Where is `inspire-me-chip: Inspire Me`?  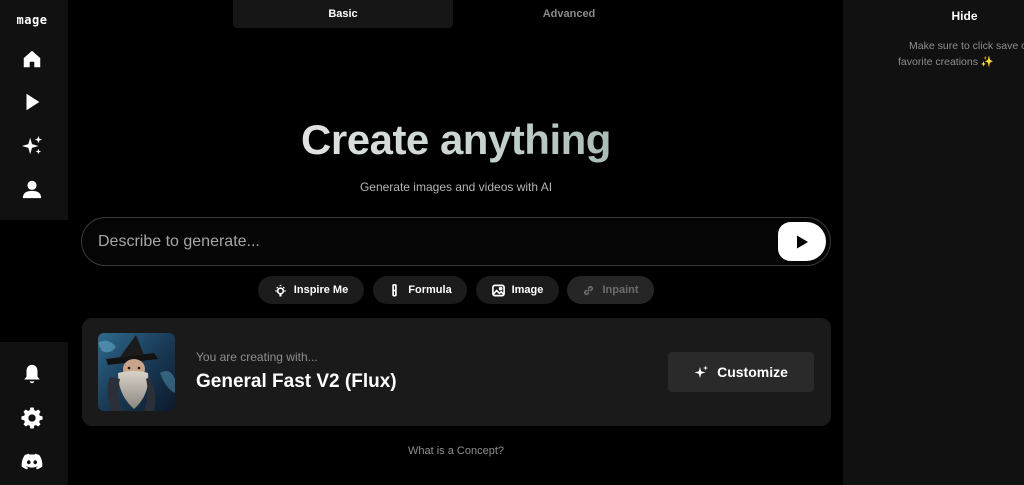 inspire-me-chip: Inspire Me is located at coordinates (311, 290).